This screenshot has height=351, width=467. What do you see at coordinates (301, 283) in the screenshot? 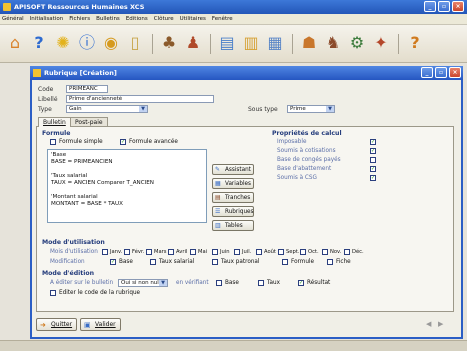
I see `verif-resultat-checkbox` at bounding box center [301, 283].